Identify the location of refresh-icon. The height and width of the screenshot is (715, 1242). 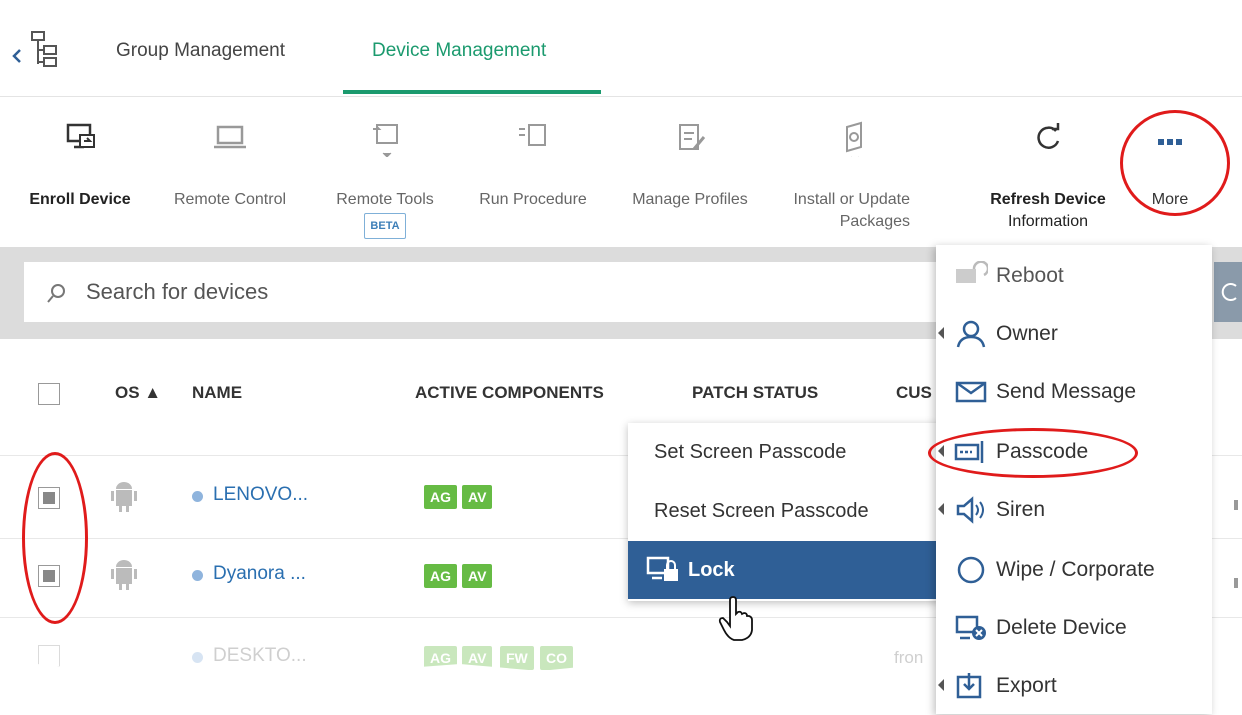
(1048, 136).